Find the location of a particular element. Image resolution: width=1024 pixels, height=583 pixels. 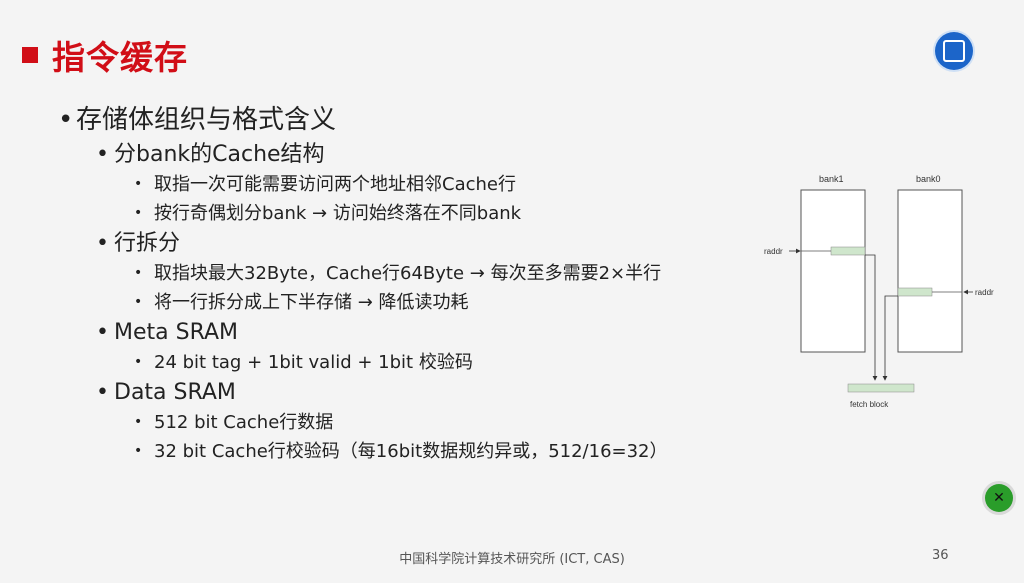

classroom-logo-icon is located at coordinates (954, 51).